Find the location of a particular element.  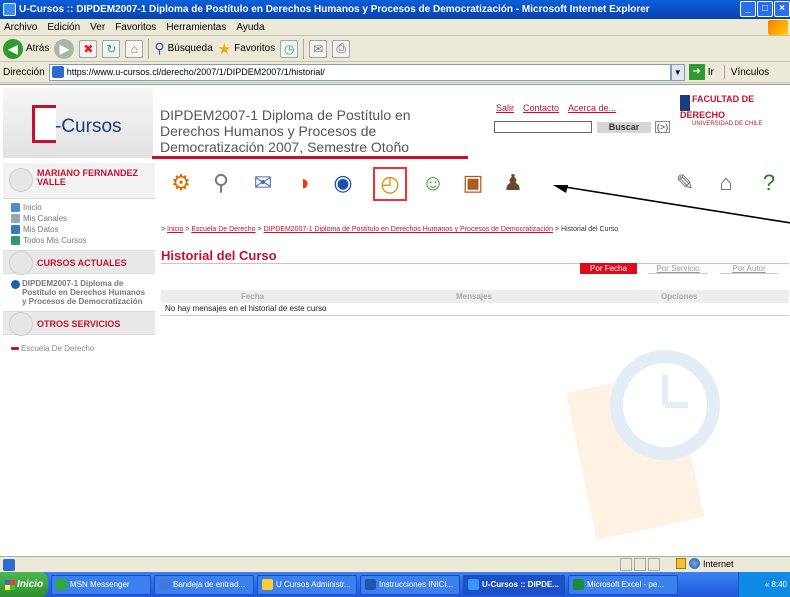

menu-archivo: Archivo is located at coordinates (20, 27).